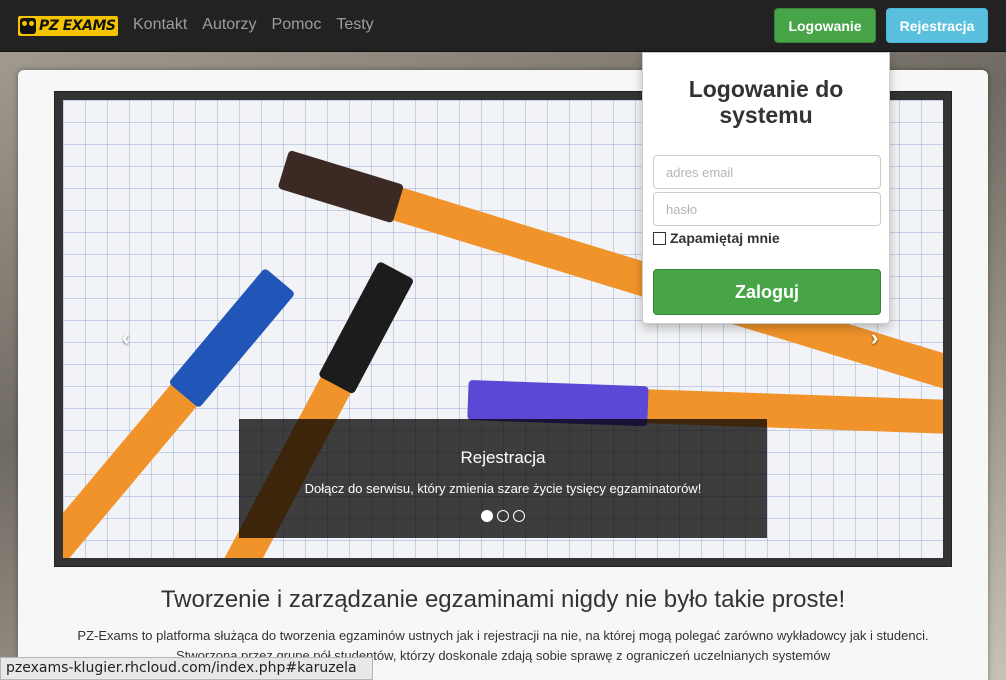  What do you see at coordinates (874, 338) in the screenshot?
I see `carousel-next-icon: ›` at bounding box center [874, 338].